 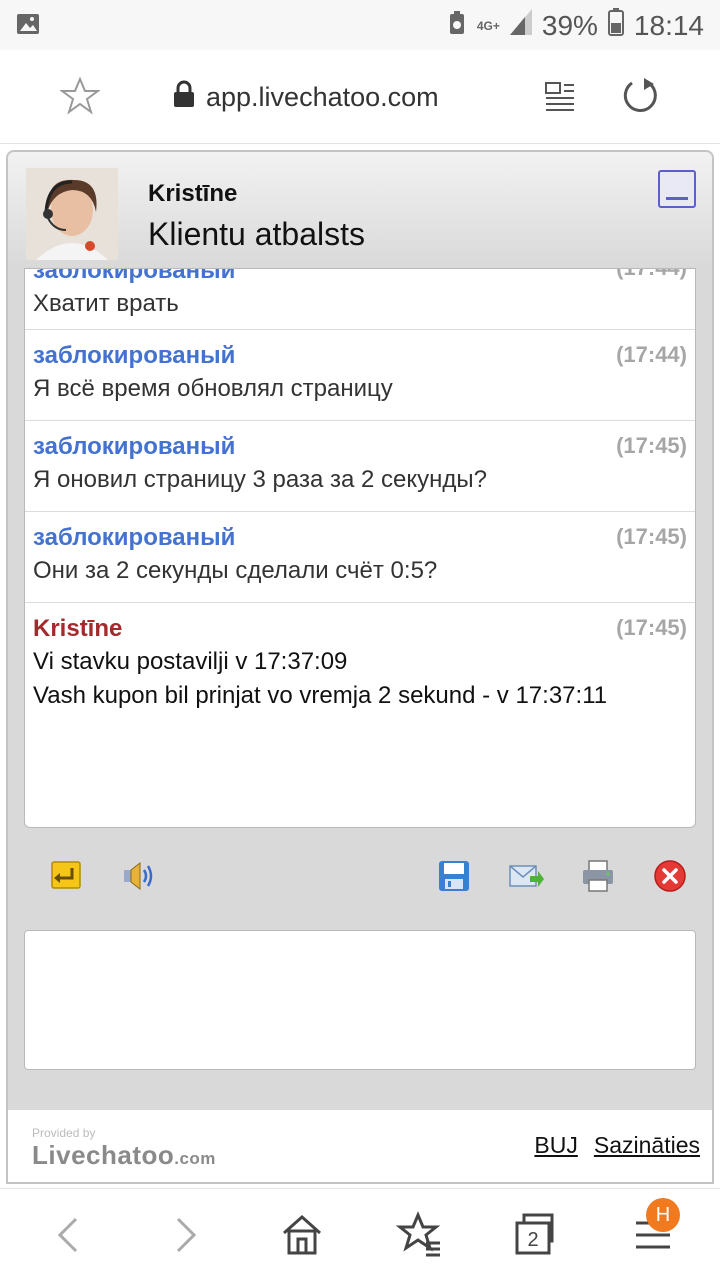 I want to click on minimize-button, so click(x=677, y=189).